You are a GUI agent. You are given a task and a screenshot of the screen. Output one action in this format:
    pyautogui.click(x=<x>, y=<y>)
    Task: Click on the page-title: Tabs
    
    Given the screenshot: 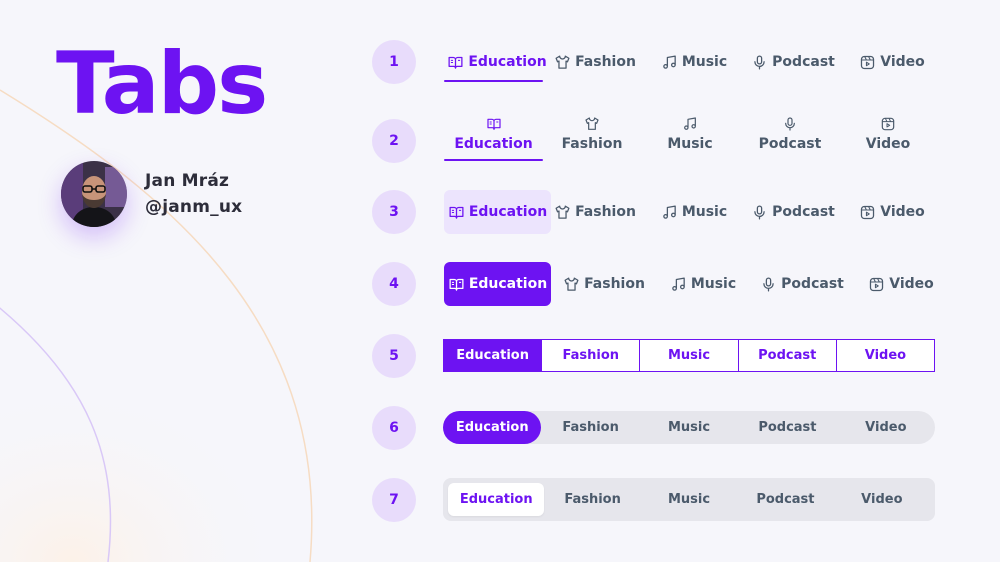 What is the action you would take?
    pyautogui.click(x=162, y=84)
    